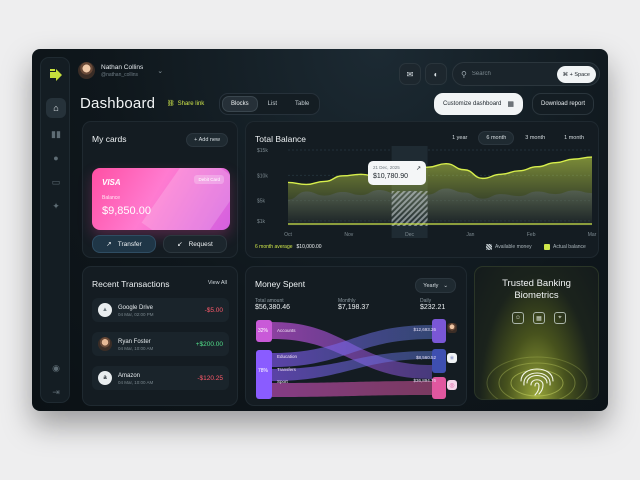 This screenshot has width=640, height=480. Describe the element at coordinates (207, 140) in the screenshot. I see `add-card-button: + Add new` at that location.